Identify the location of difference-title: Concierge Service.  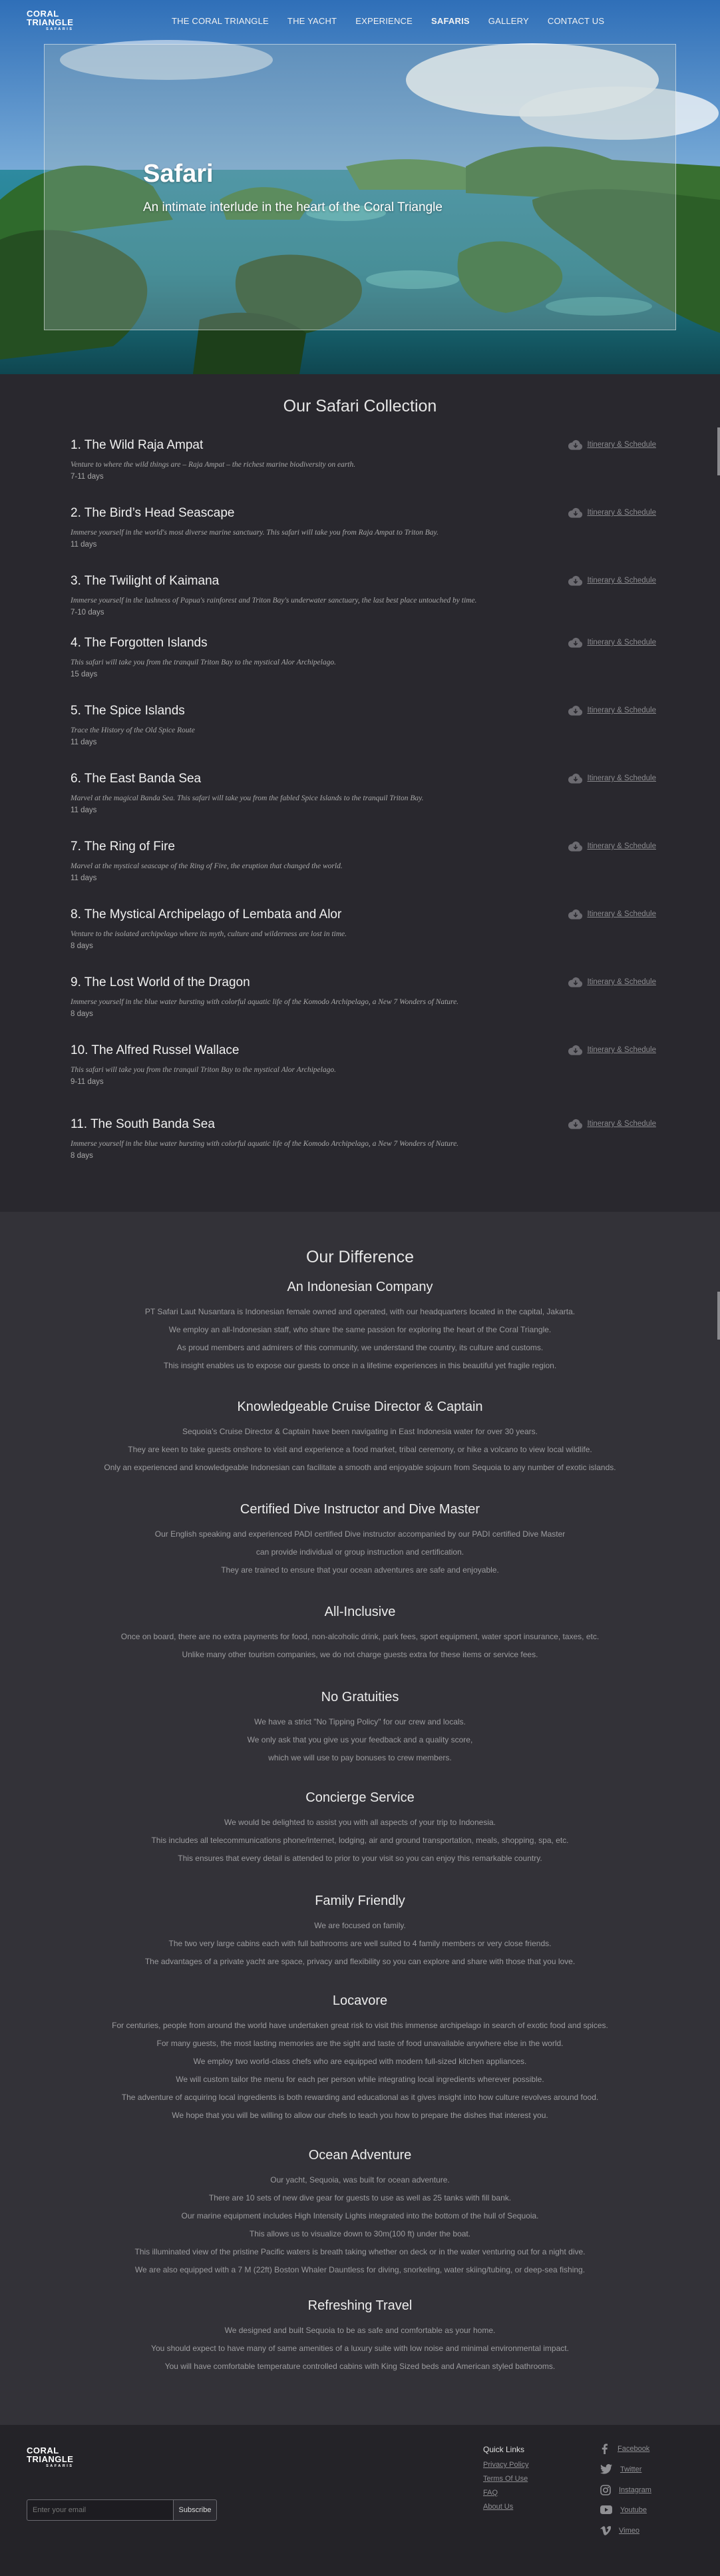
(360, 1797).